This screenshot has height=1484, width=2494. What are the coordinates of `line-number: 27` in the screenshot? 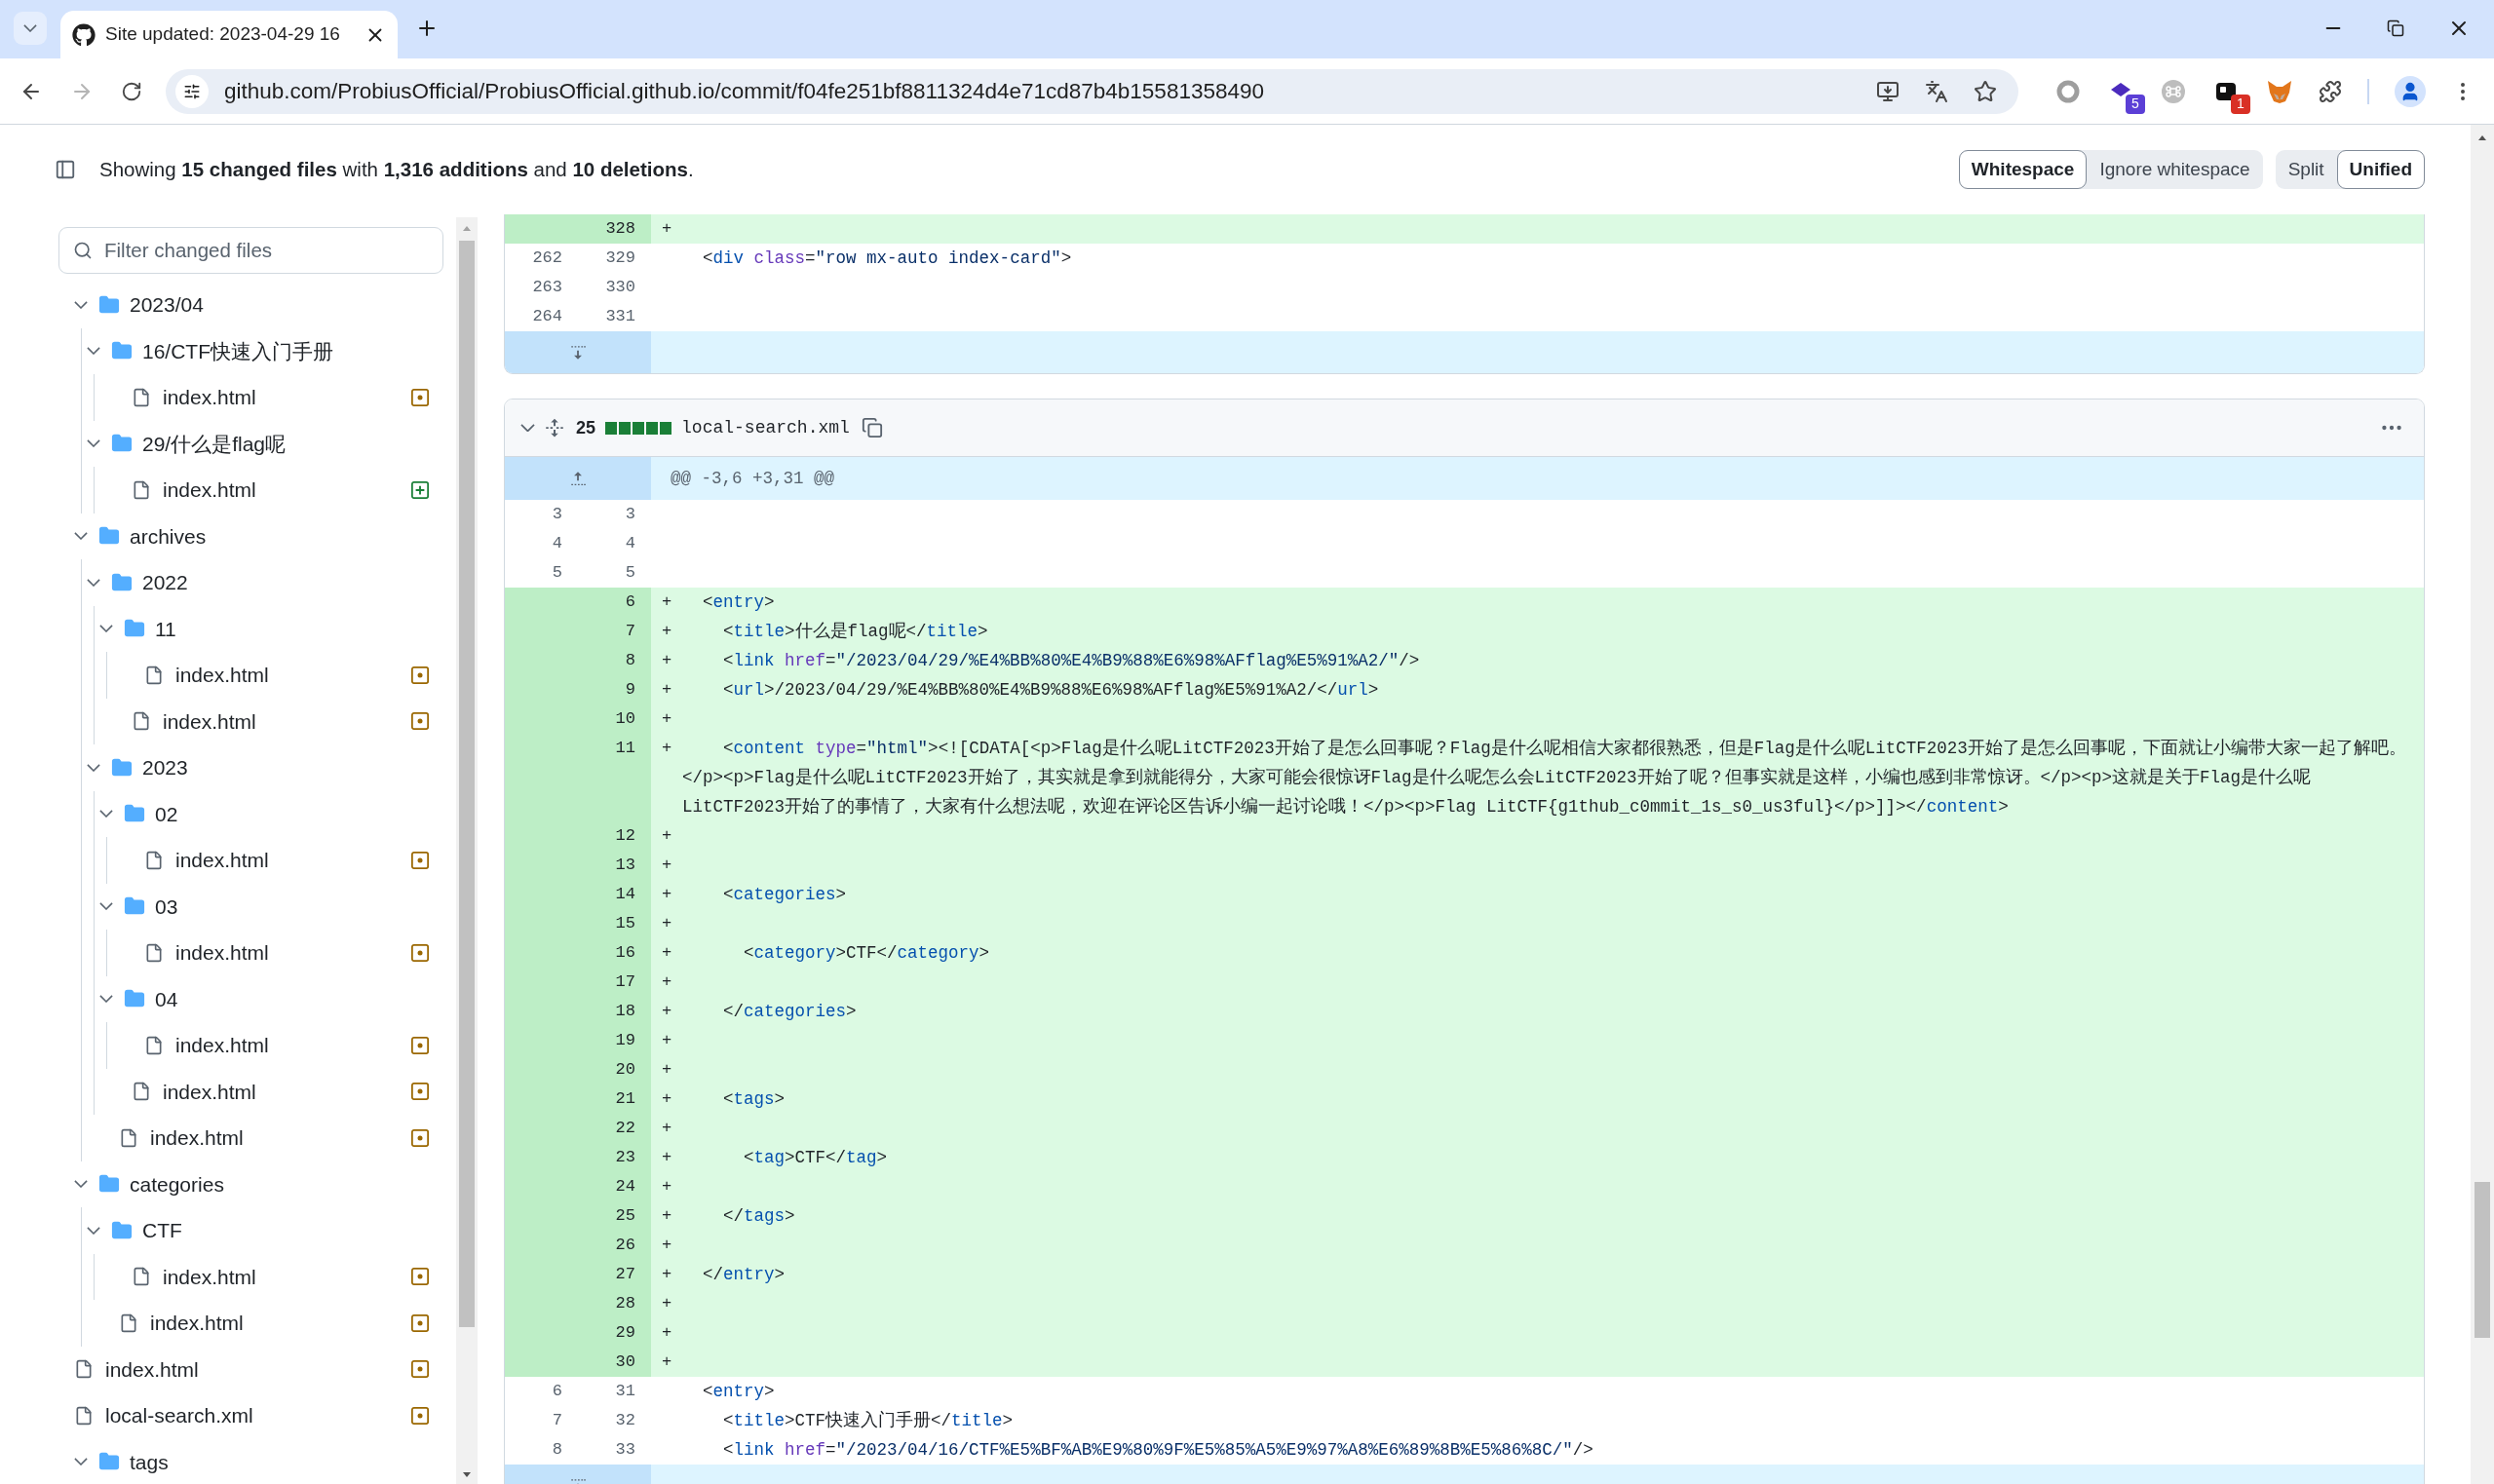 It's located at (614, 1274).